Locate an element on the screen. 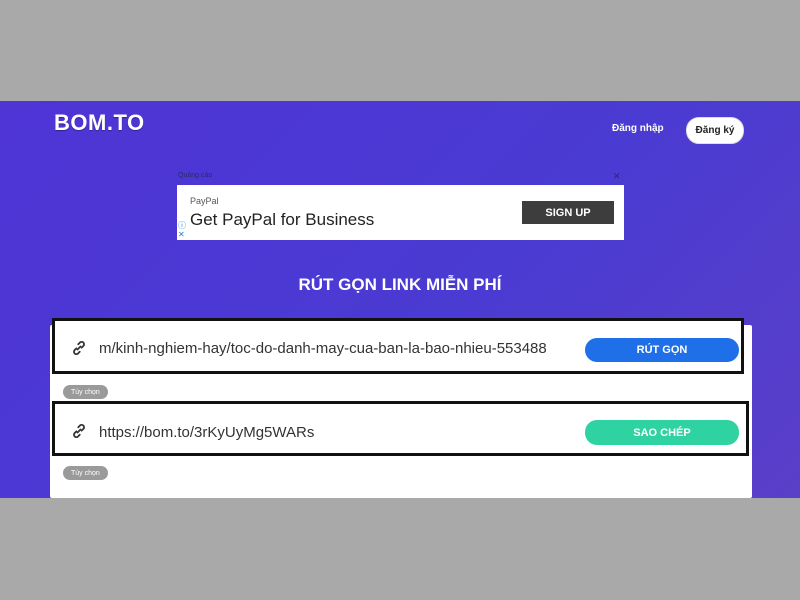 The height and width of the screenshot is (600, 800). ad-close-icon: ✕ is located at coordinates (617, 176).